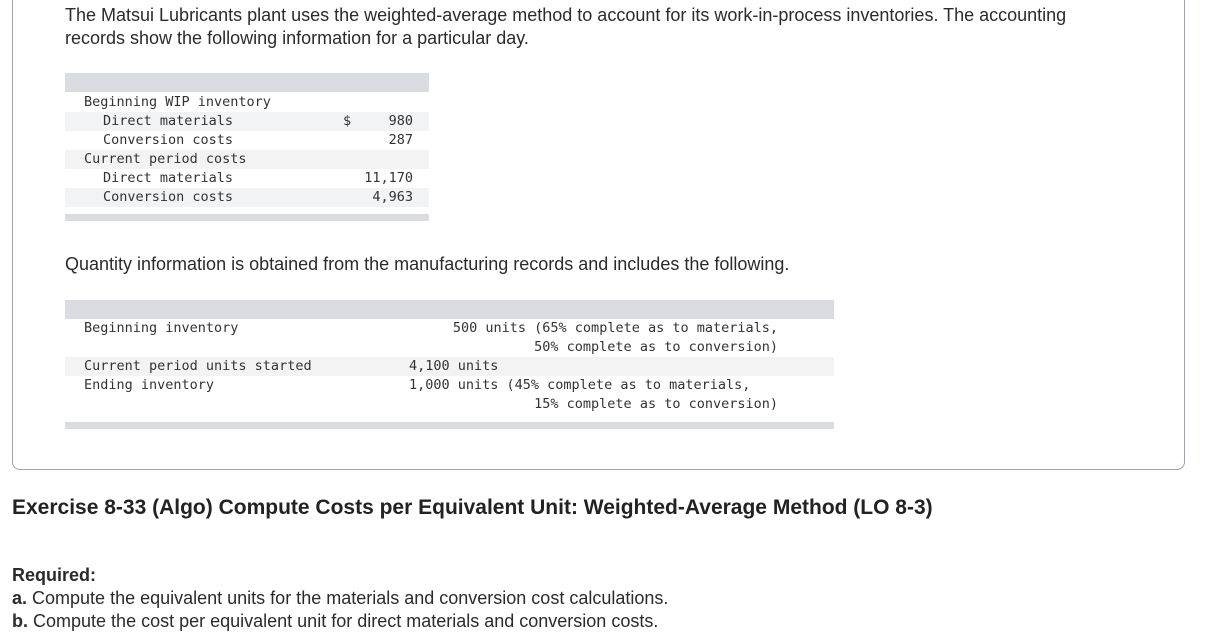  Describe the element at coordinates (168, 140) in the screenshot. I see `bwip-cc-label: Conversion costs` at that location.